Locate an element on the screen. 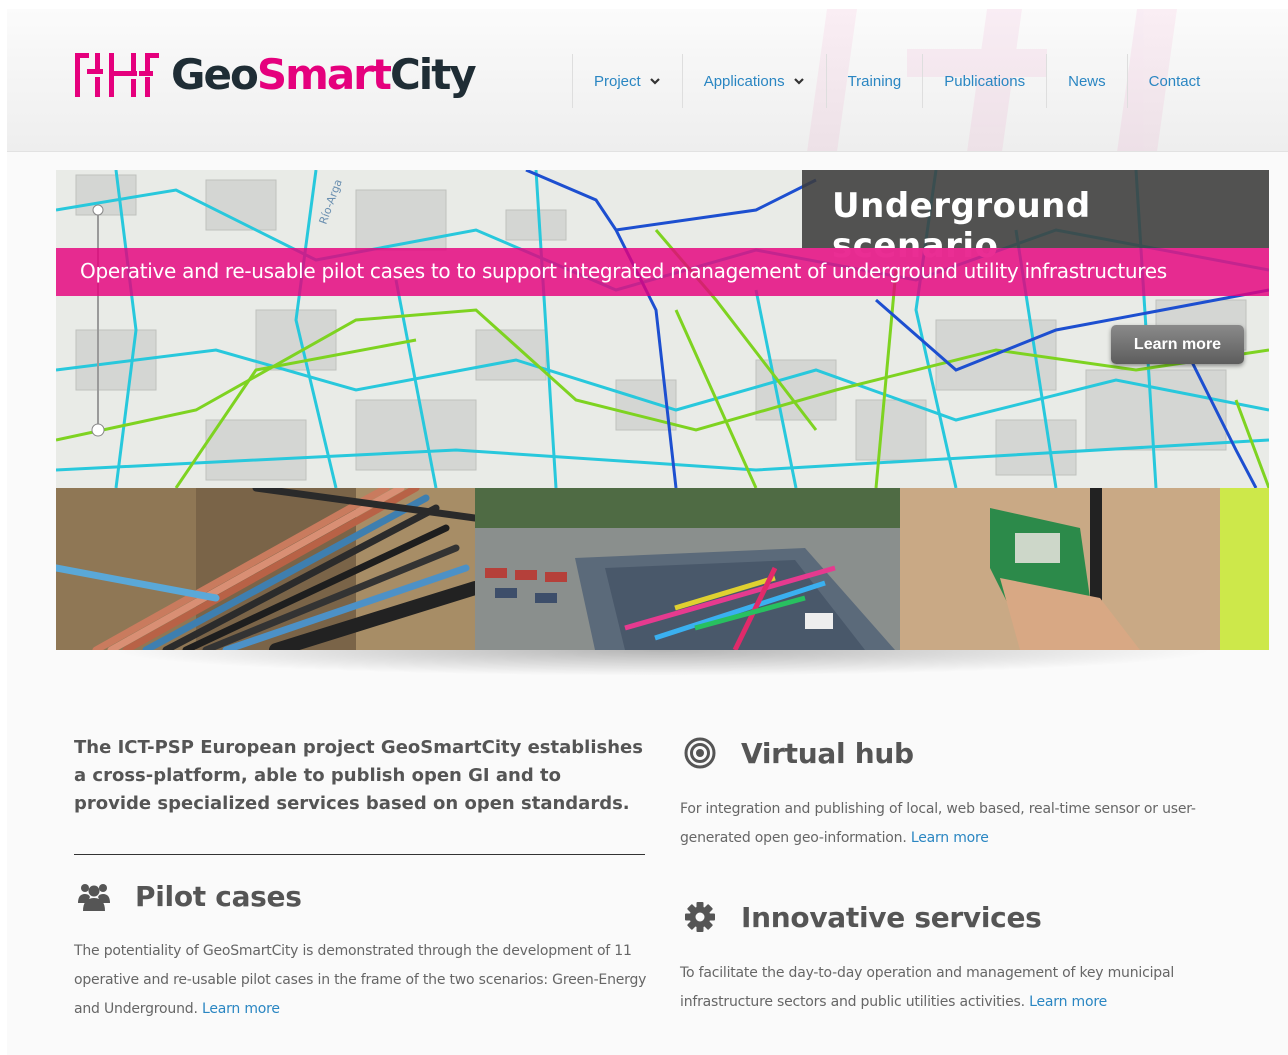 The width and height of the screenshot is (1288, 1055). nav-item-project: Project is located at coordinates (627, 81).